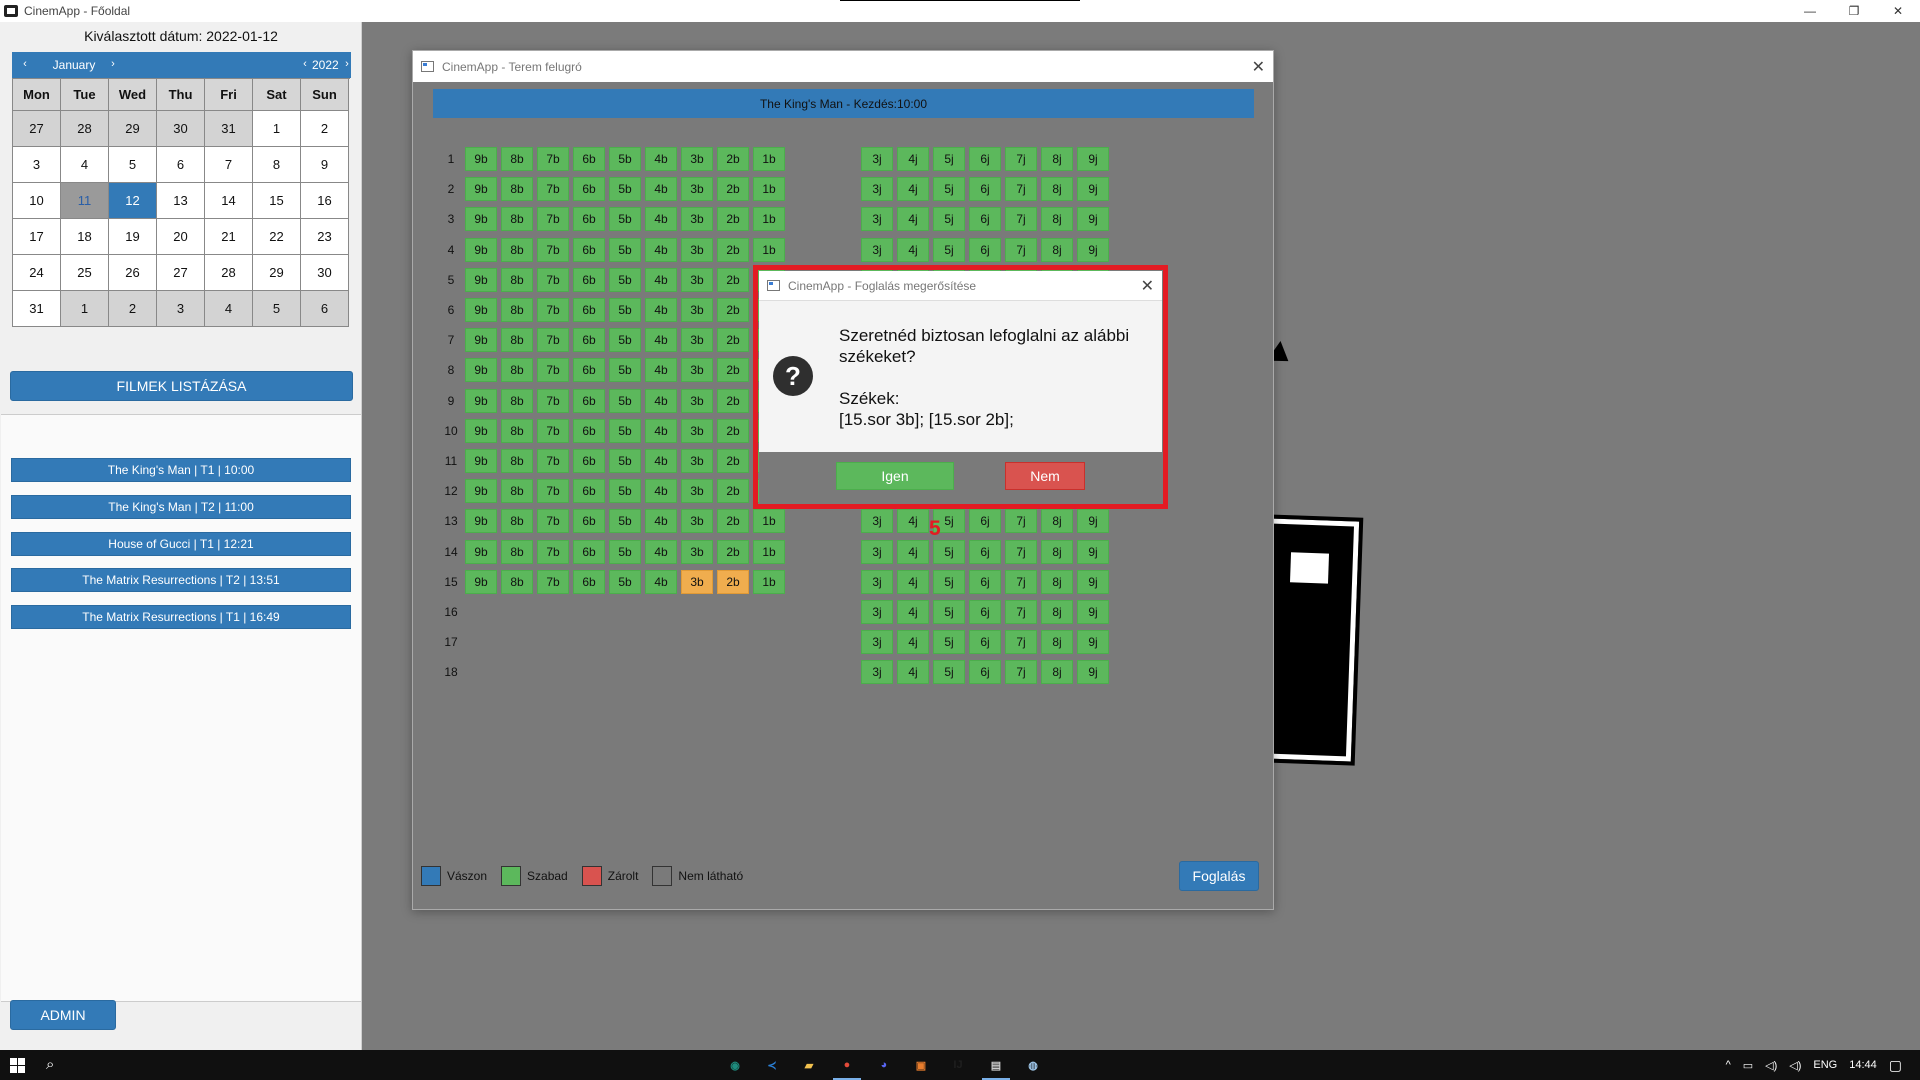 The width and height of the screenshot is (1920, 1080). I want to click on calendar-day: 27, so click(37, 129).